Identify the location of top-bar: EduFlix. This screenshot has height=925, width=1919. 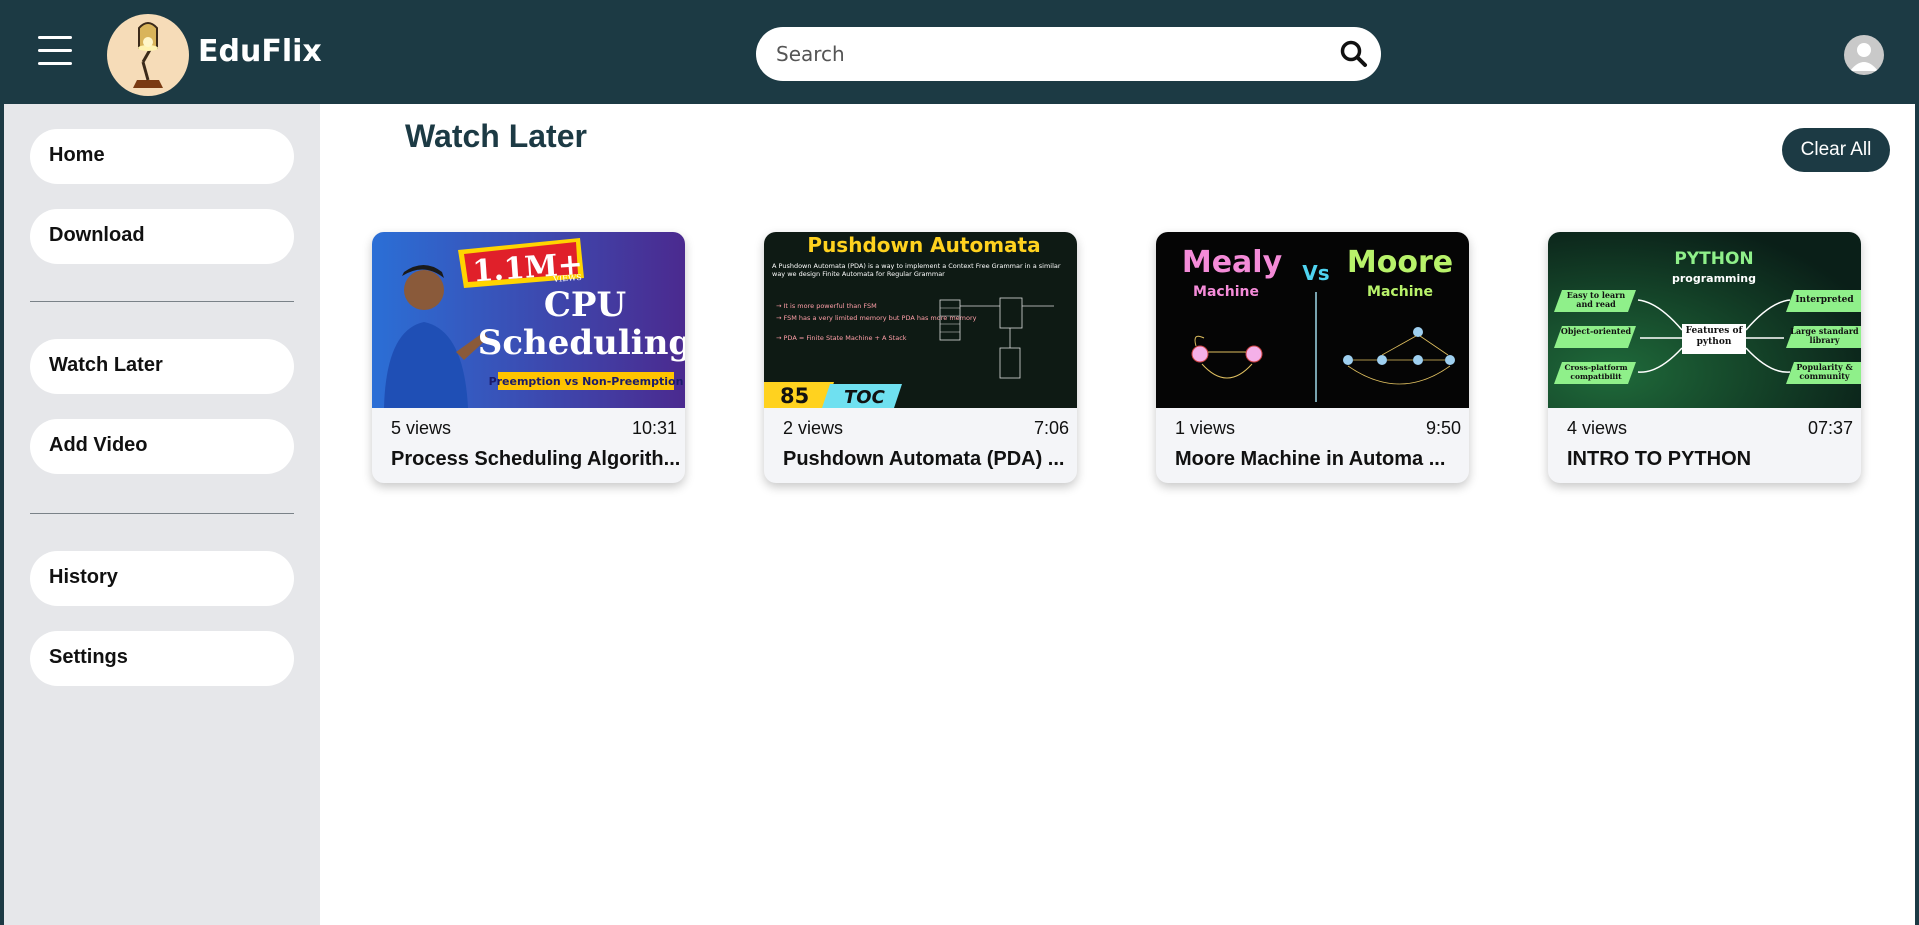
(959, 52).